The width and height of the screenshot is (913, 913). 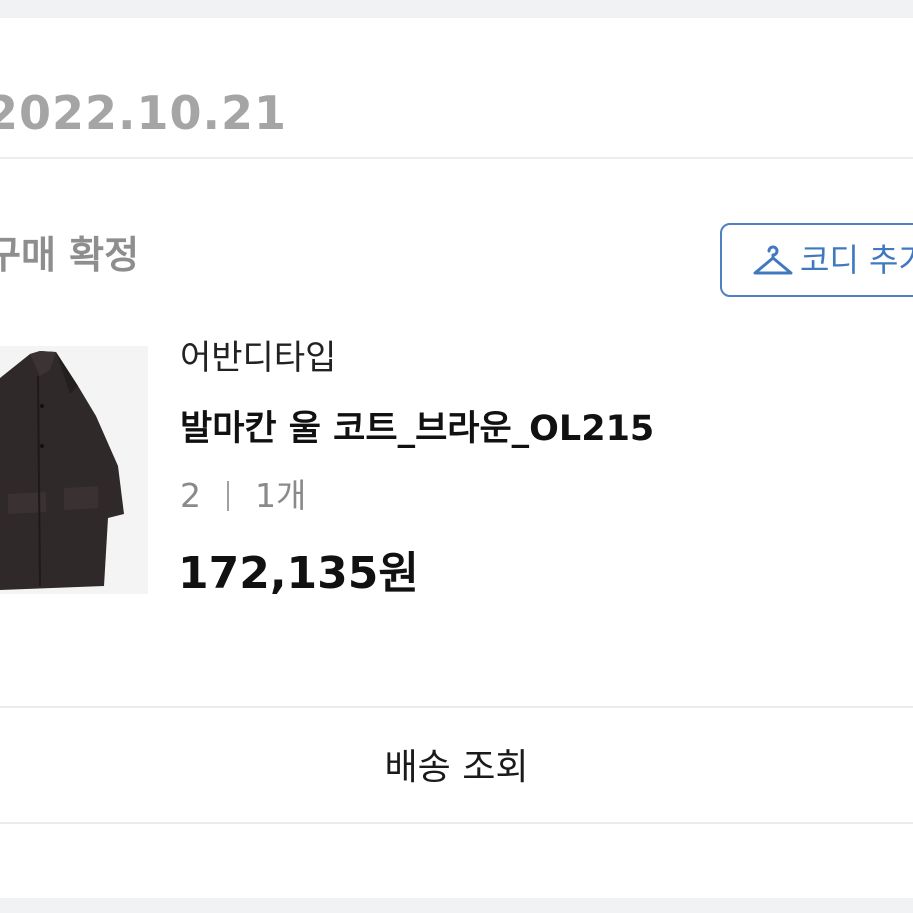 What do you see at coordinates (298, 573) in the screenshot?
I see `product-price: 172,135원` at bounding box center [298, 573].